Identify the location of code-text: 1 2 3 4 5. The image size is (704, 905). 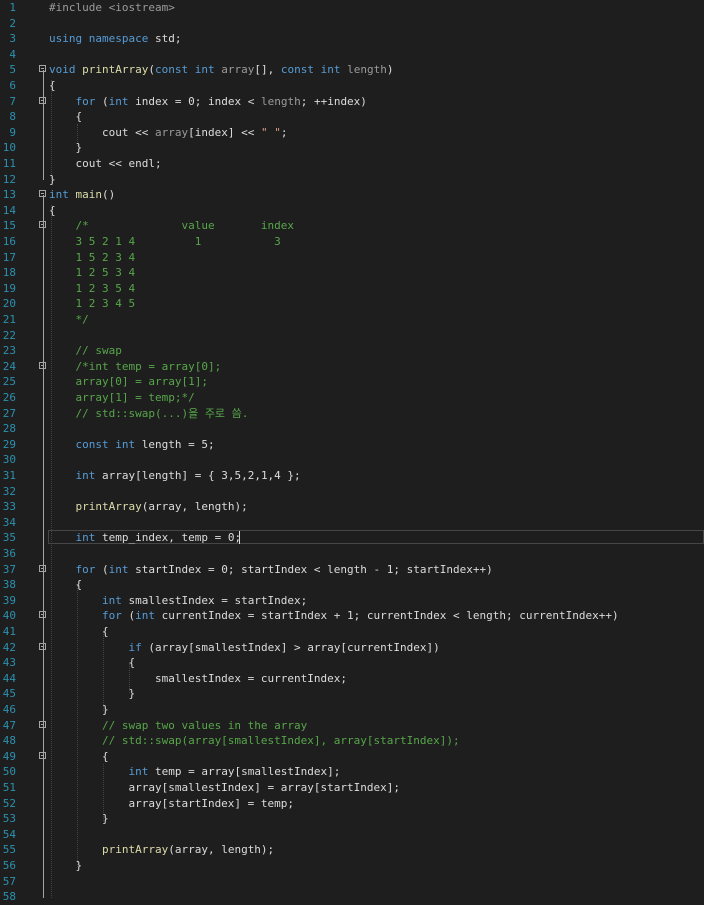
(92, 304).